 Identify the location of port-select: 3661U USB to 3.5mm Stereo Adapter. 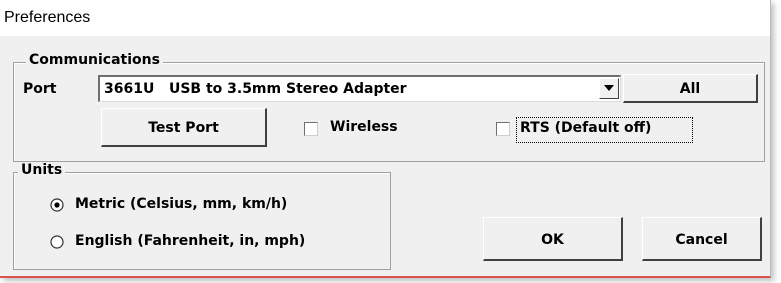
(359, 88).